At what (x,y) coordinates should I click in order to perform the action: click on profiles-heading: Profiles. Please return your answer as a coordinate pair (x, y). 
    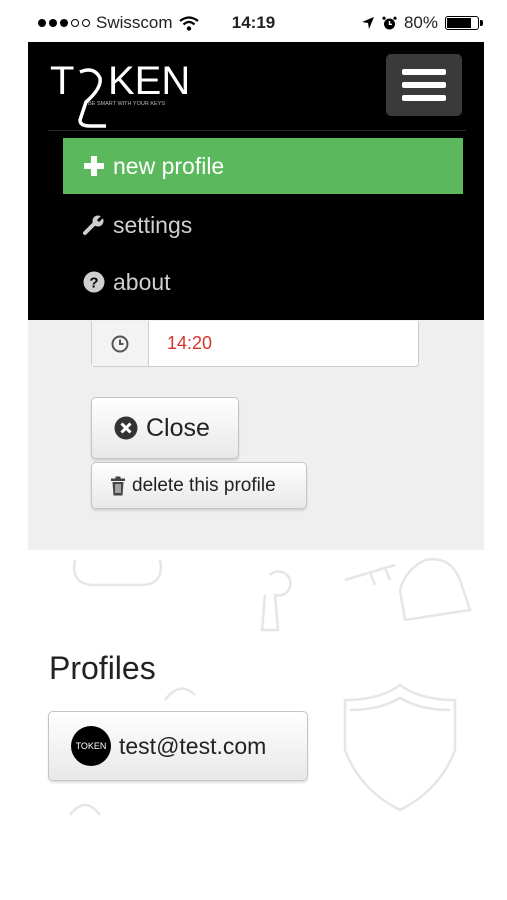
    Looking at the image, I should click on (102, 668).